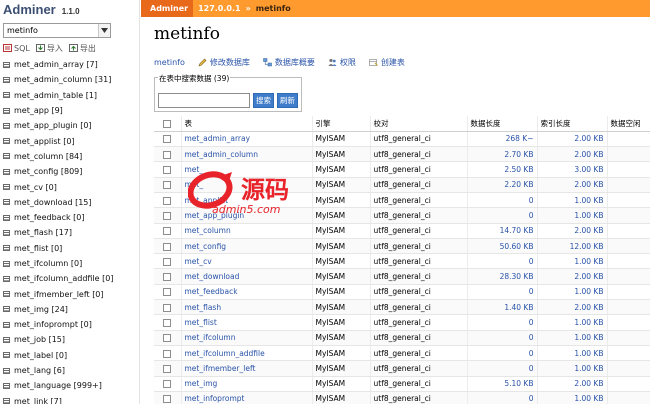 This screenshot has width=650, height=404. What do you see at coordinates (502, 246) in the screenshot?
I see `data-length-cell: 50.60 KB` at bounding box center [502, 246].